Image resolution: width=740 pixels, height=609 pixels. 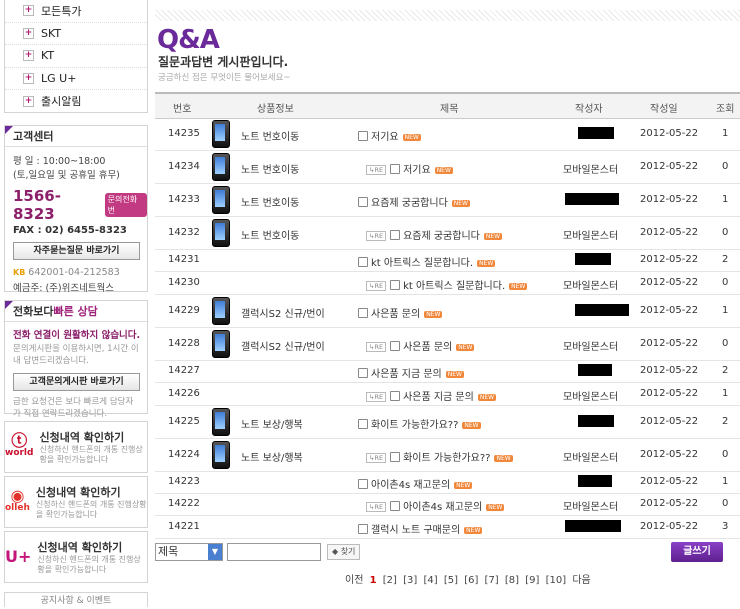 I want to click on author-name: 모바일몬스터, so click(x=591, y=347).